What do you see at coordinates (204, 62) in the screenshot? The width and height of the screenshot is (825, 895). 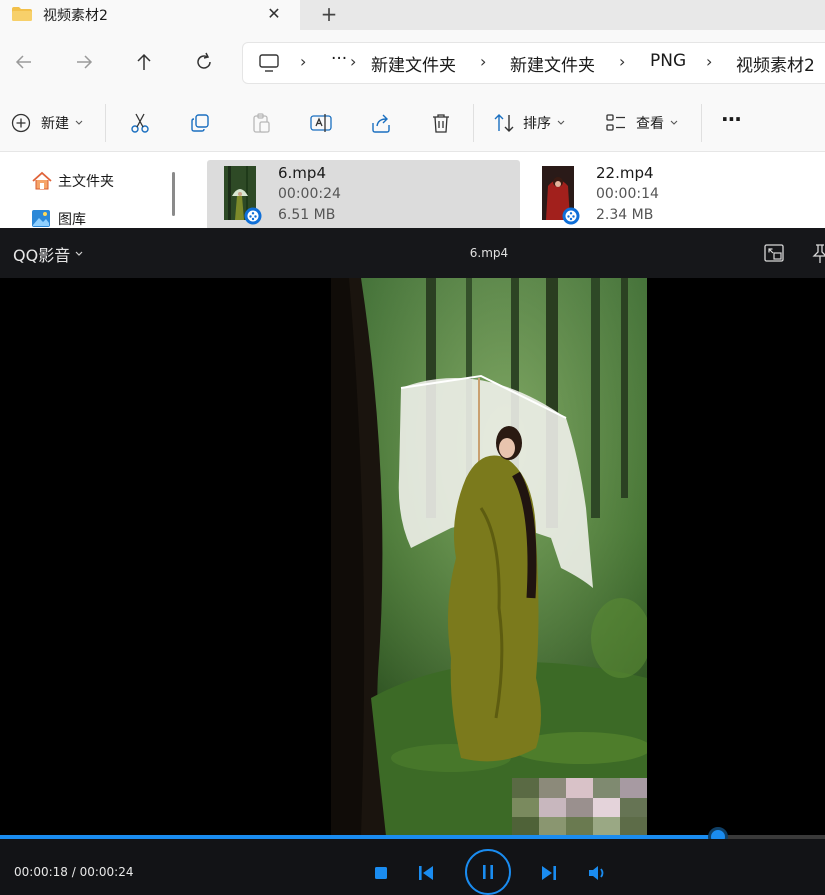 I see `refresh-icon` at bounding box center [204, 62].